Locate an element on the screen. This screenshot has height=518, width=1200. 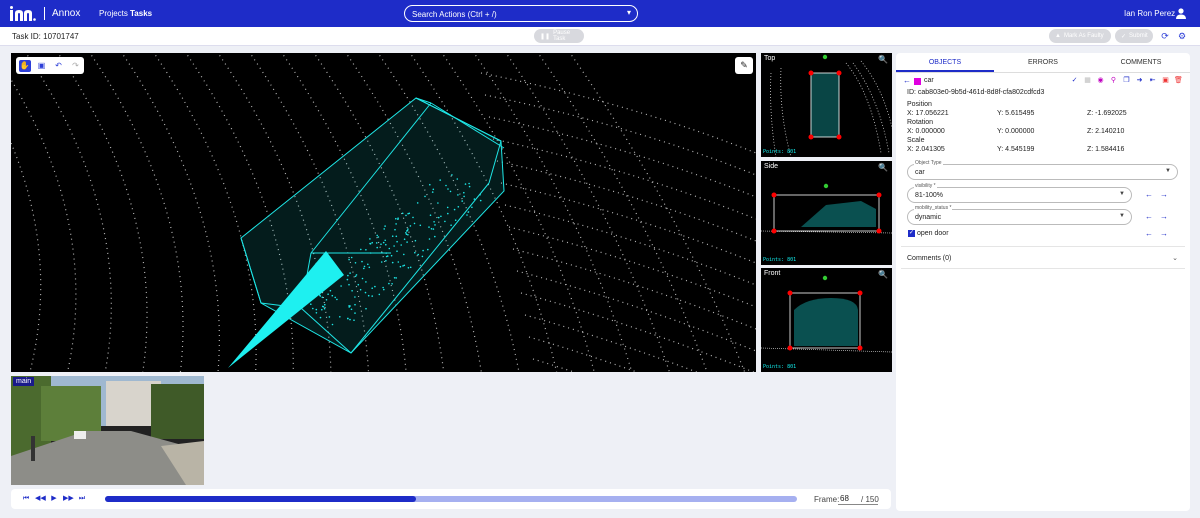
rotation-y: Y: 0.000000 is located at coordinates (1016, 131).